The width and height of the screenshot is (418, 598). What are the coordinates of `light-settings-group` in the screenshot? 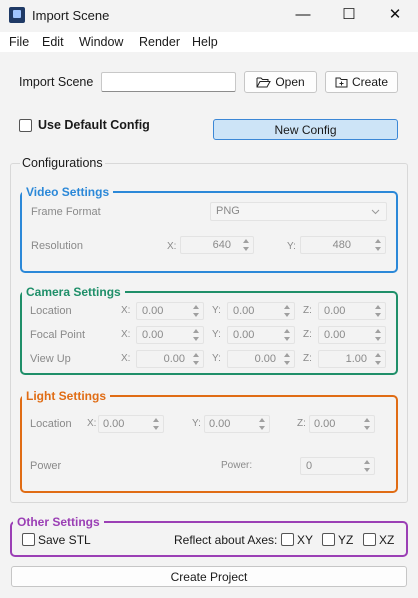 It's located at (209, 444).